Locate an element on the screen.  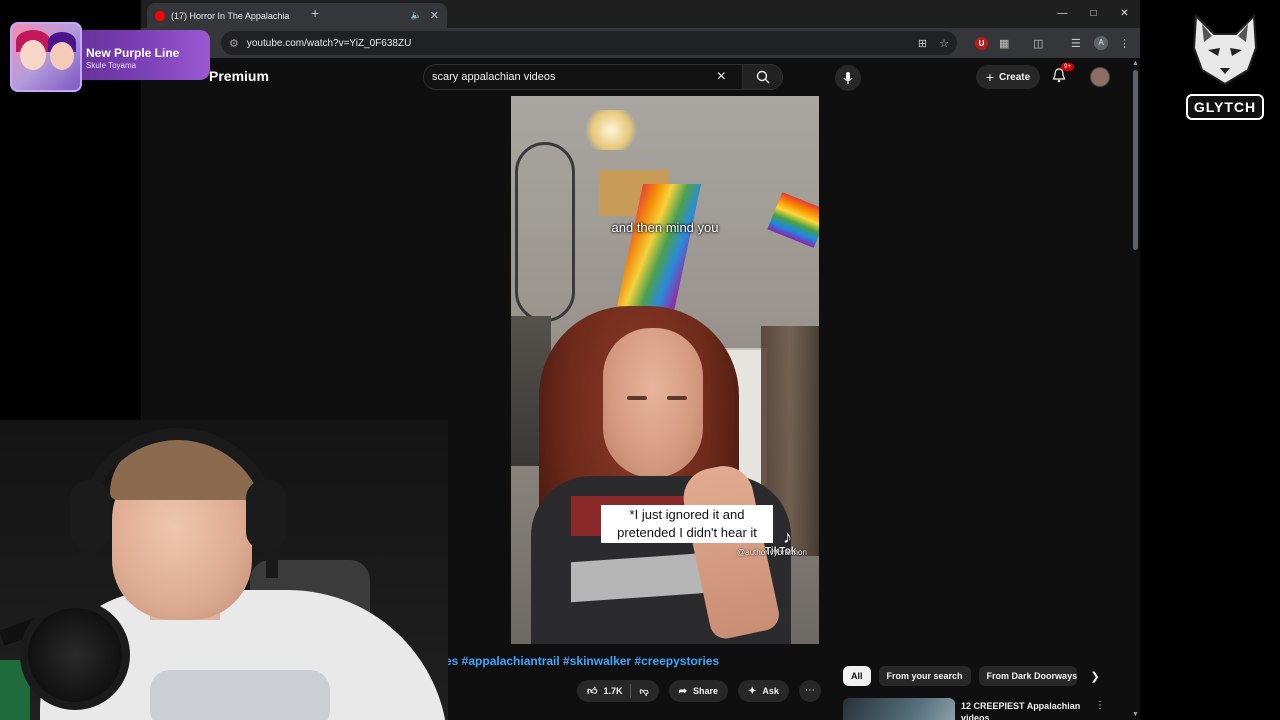
extension-ublock-icon: U is located at coordinates (981, 43).